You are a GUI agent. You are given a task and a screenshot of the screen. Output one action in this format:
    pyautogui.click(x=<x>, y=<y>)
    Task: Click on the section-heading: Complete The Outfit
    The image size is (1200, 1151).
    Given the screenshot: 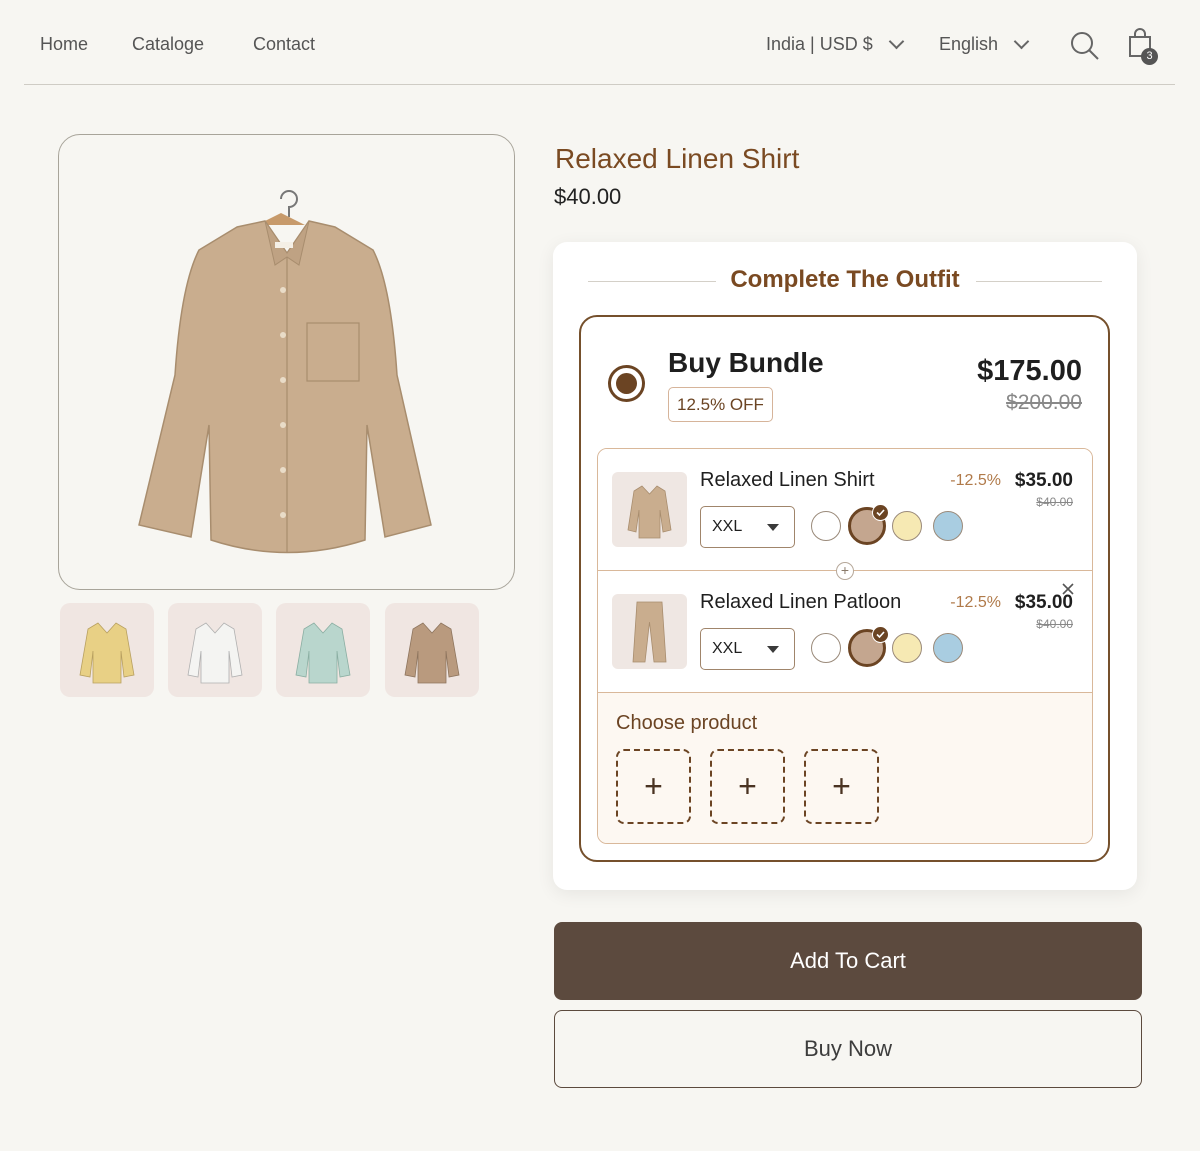 What is the action you would take?
    pyautogui.click(x=845, y=279)
    